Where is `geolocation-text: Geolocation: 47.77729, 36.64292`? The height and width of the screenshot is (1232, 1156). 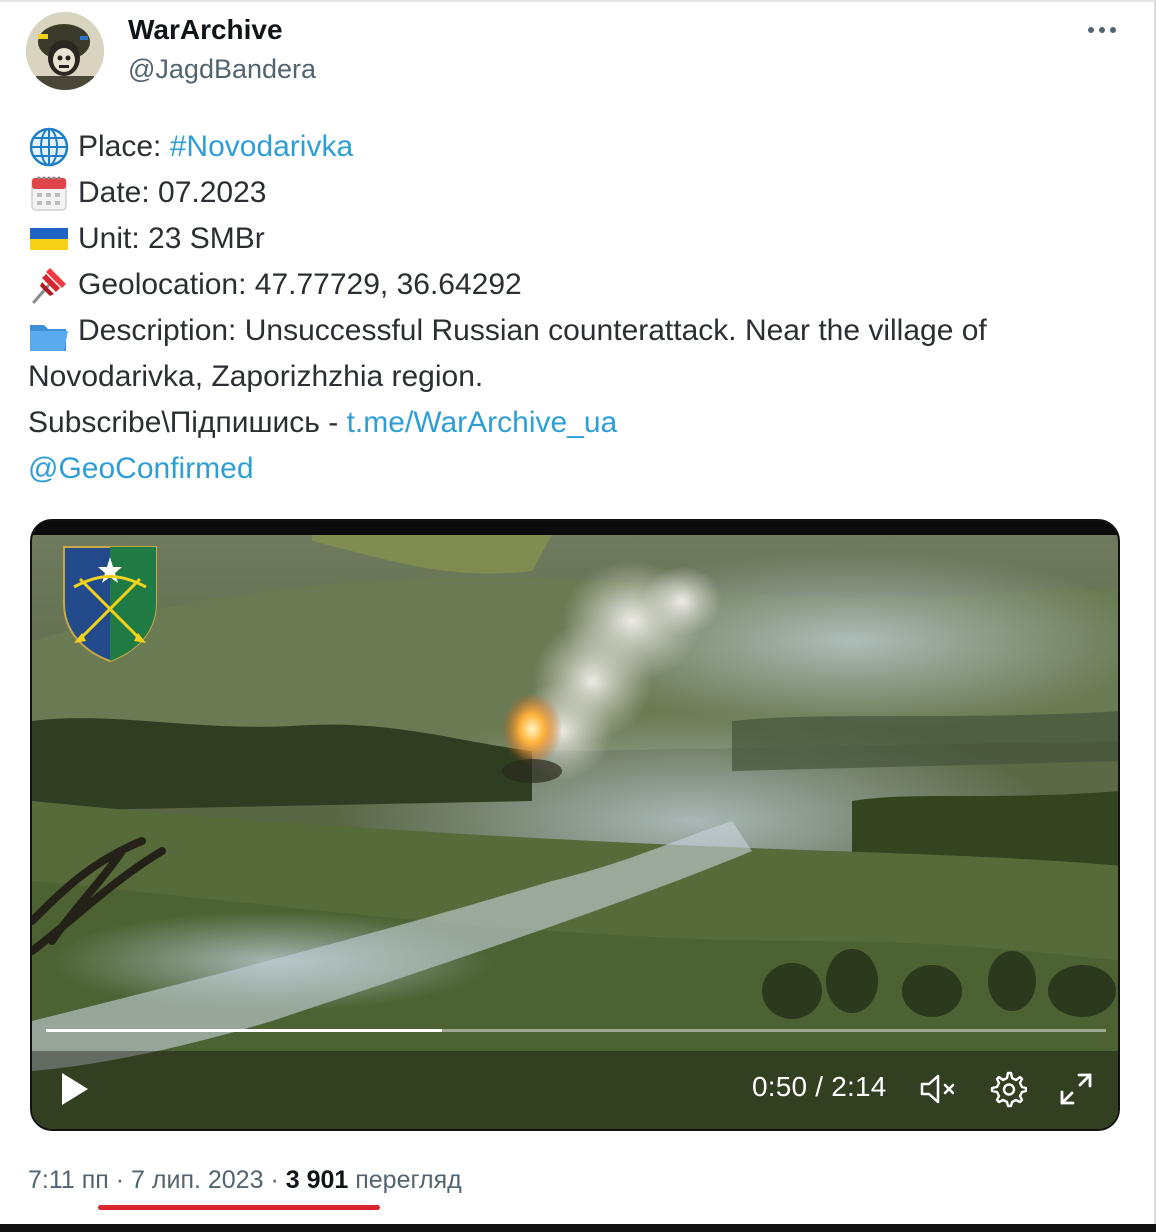
geolocation-text: Geolocation: 47.77729, 36.64292 is located at coordinates (300, 284).